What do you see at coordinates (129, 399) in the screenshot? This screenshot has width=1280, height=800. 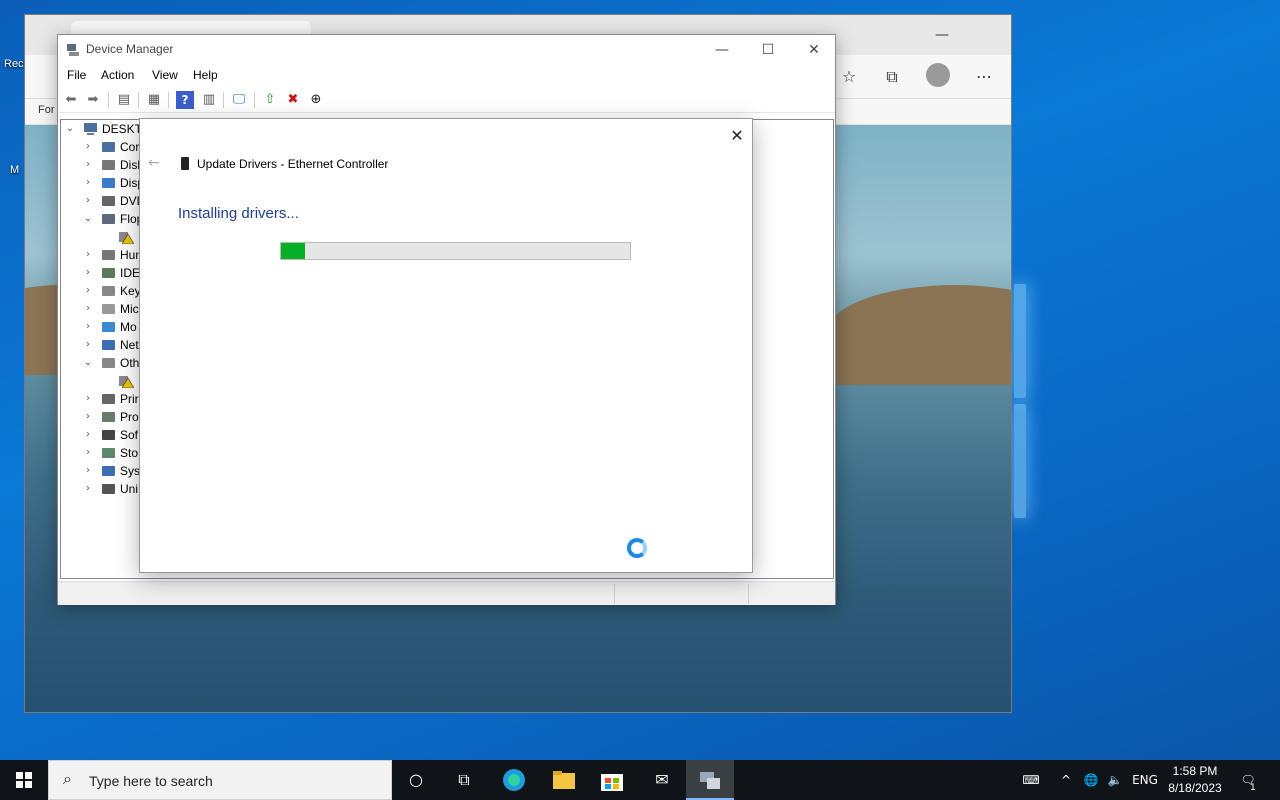 I see `tree-item-label: Prir` at bounding box center [129, 399].